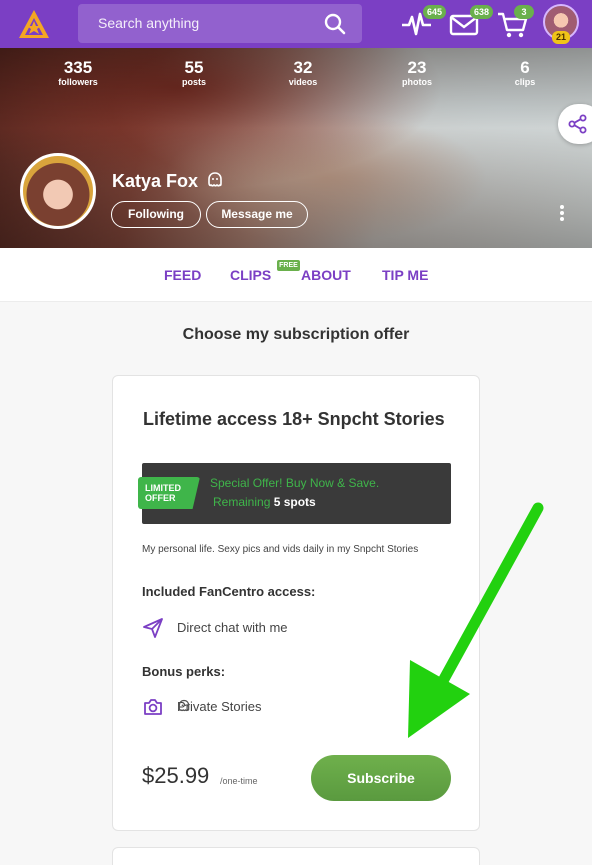  I want to click on remaining-count: 5 spots, so click(294, 502).